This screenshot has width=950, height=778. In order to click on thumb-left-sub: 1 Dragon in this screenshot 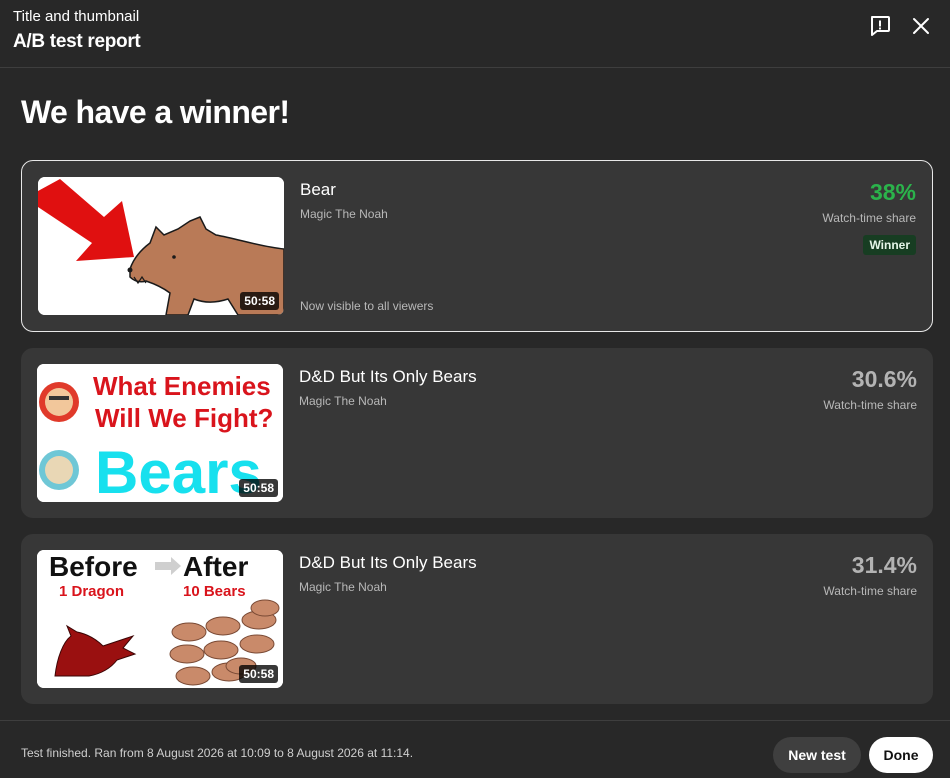, I will do `click(91, 591)`.